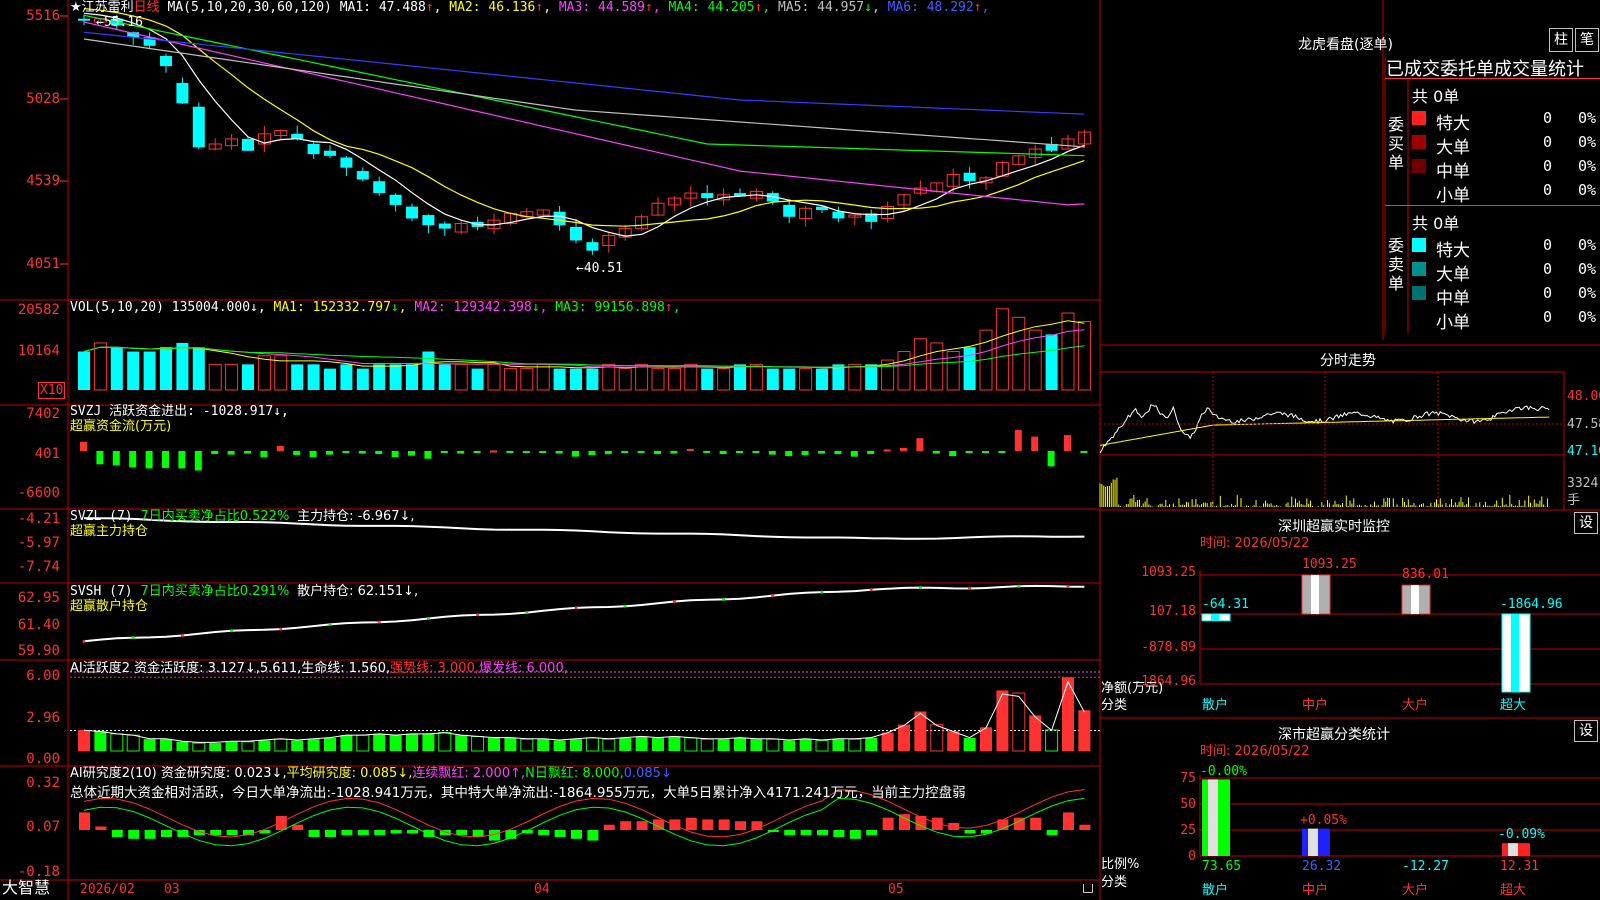 Image resolution: width=1600 pixels, height=900 pixels. What do you see at coordinates (43, 16) in the screenshot?
I see `main-y-label: 5516` at bounding box center [43, 16].